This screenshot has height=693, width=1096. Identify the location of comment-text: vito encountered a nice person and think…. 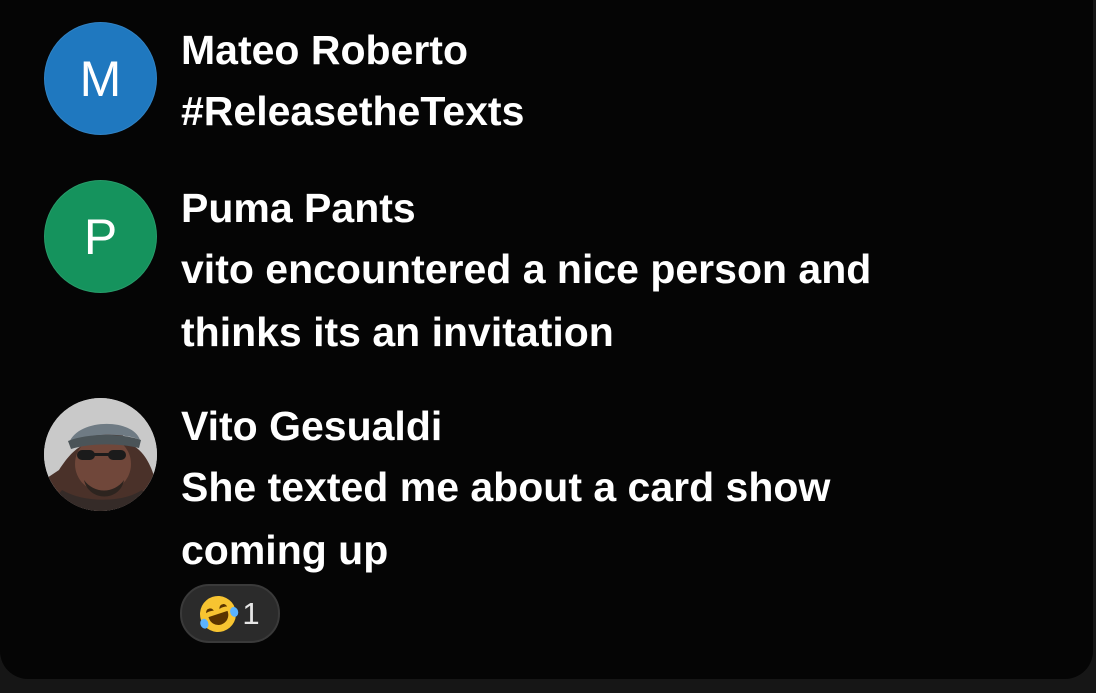
(526, 300).